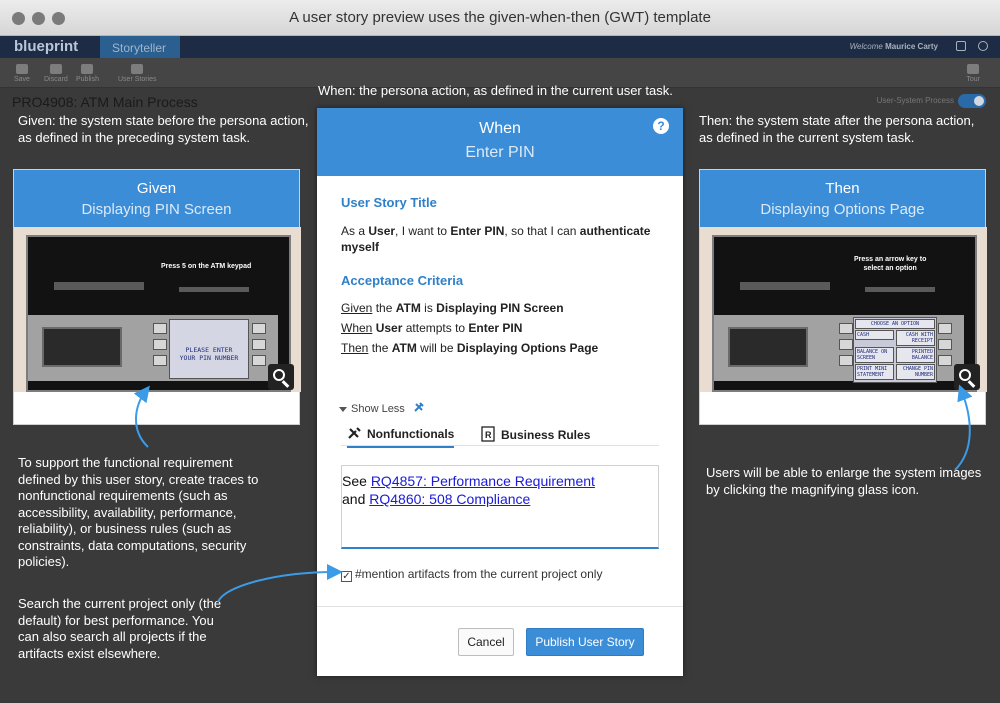 The width and height of the screenshot is (1000, 703). I want to click on arrow-to-magnifier-then, so click(963, 427).